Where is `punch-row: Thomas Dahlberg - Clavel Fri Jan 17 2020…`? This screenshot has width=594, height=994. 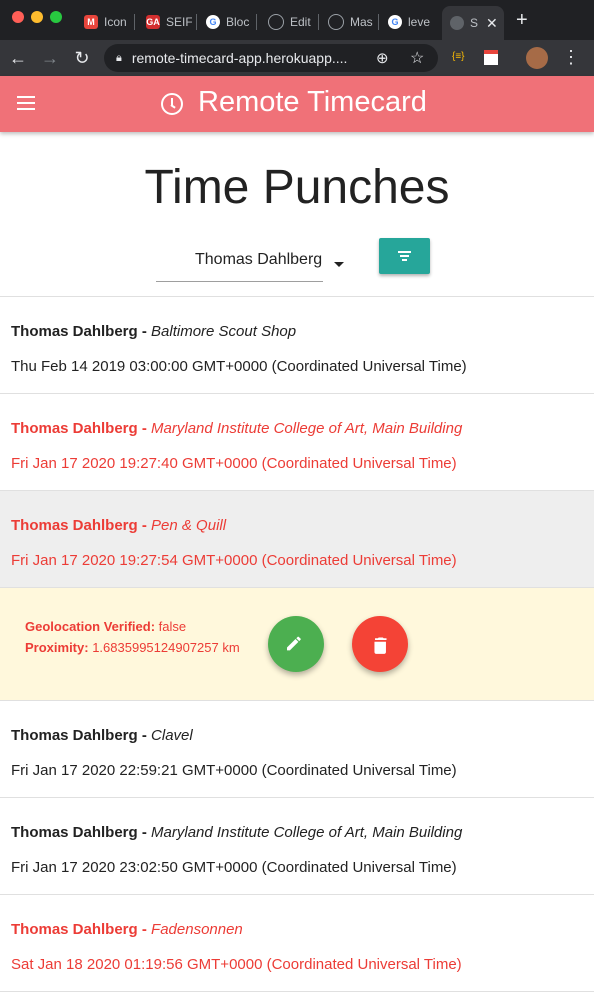
punch-row: Thomas Dahlberg - Clavel Fri Jan 17 2020… is located at coordinates (297, 749).